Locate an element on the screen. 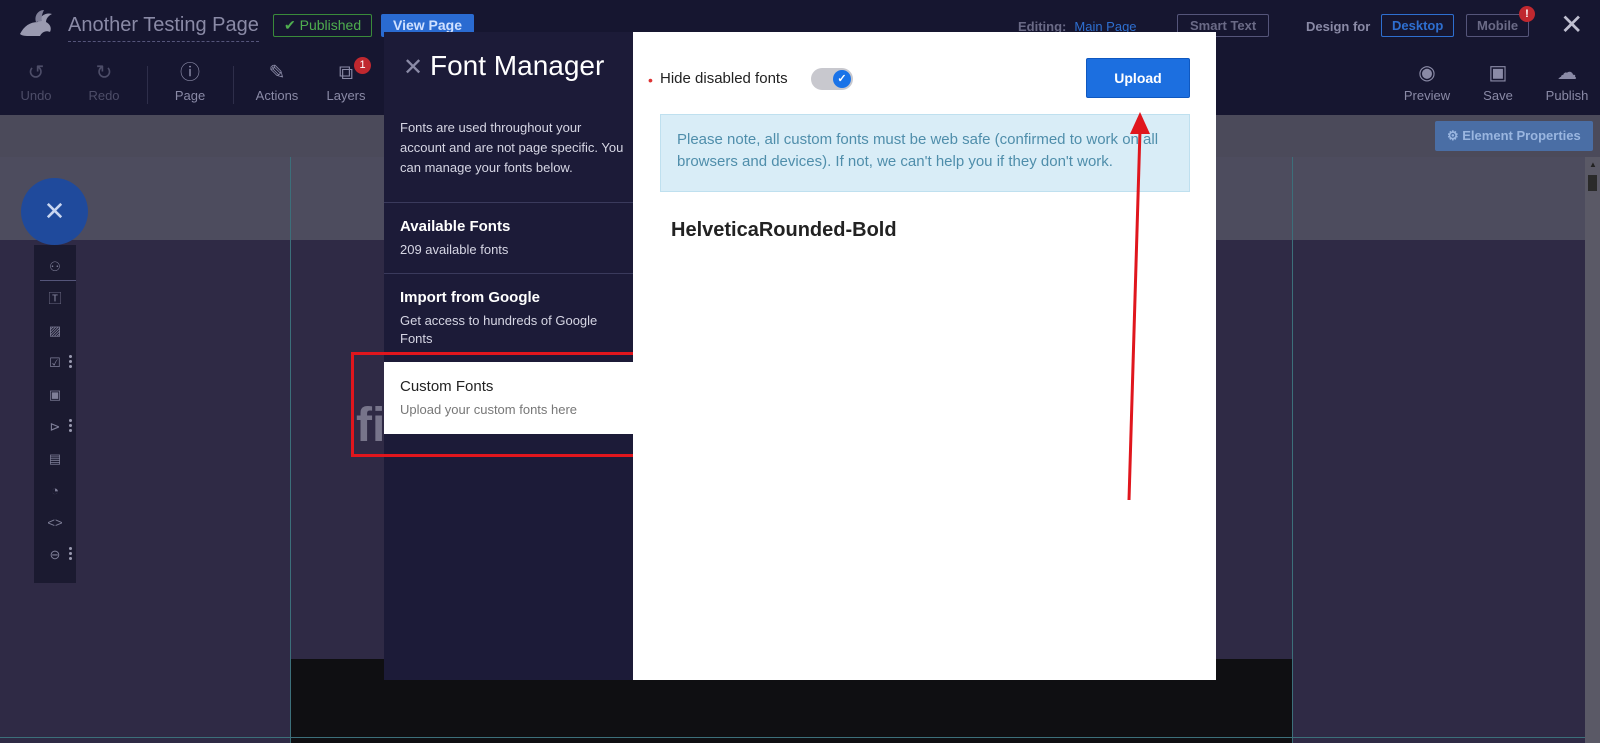  required-marker: • is located at coordinates (650, 80).